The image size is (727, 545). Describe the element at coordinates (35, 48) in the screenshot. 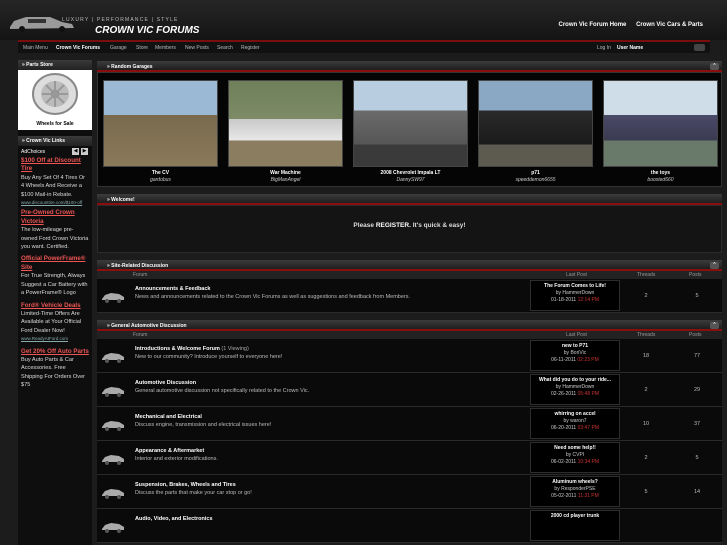

I see `nav-main-menu: Main Menu` at that location.